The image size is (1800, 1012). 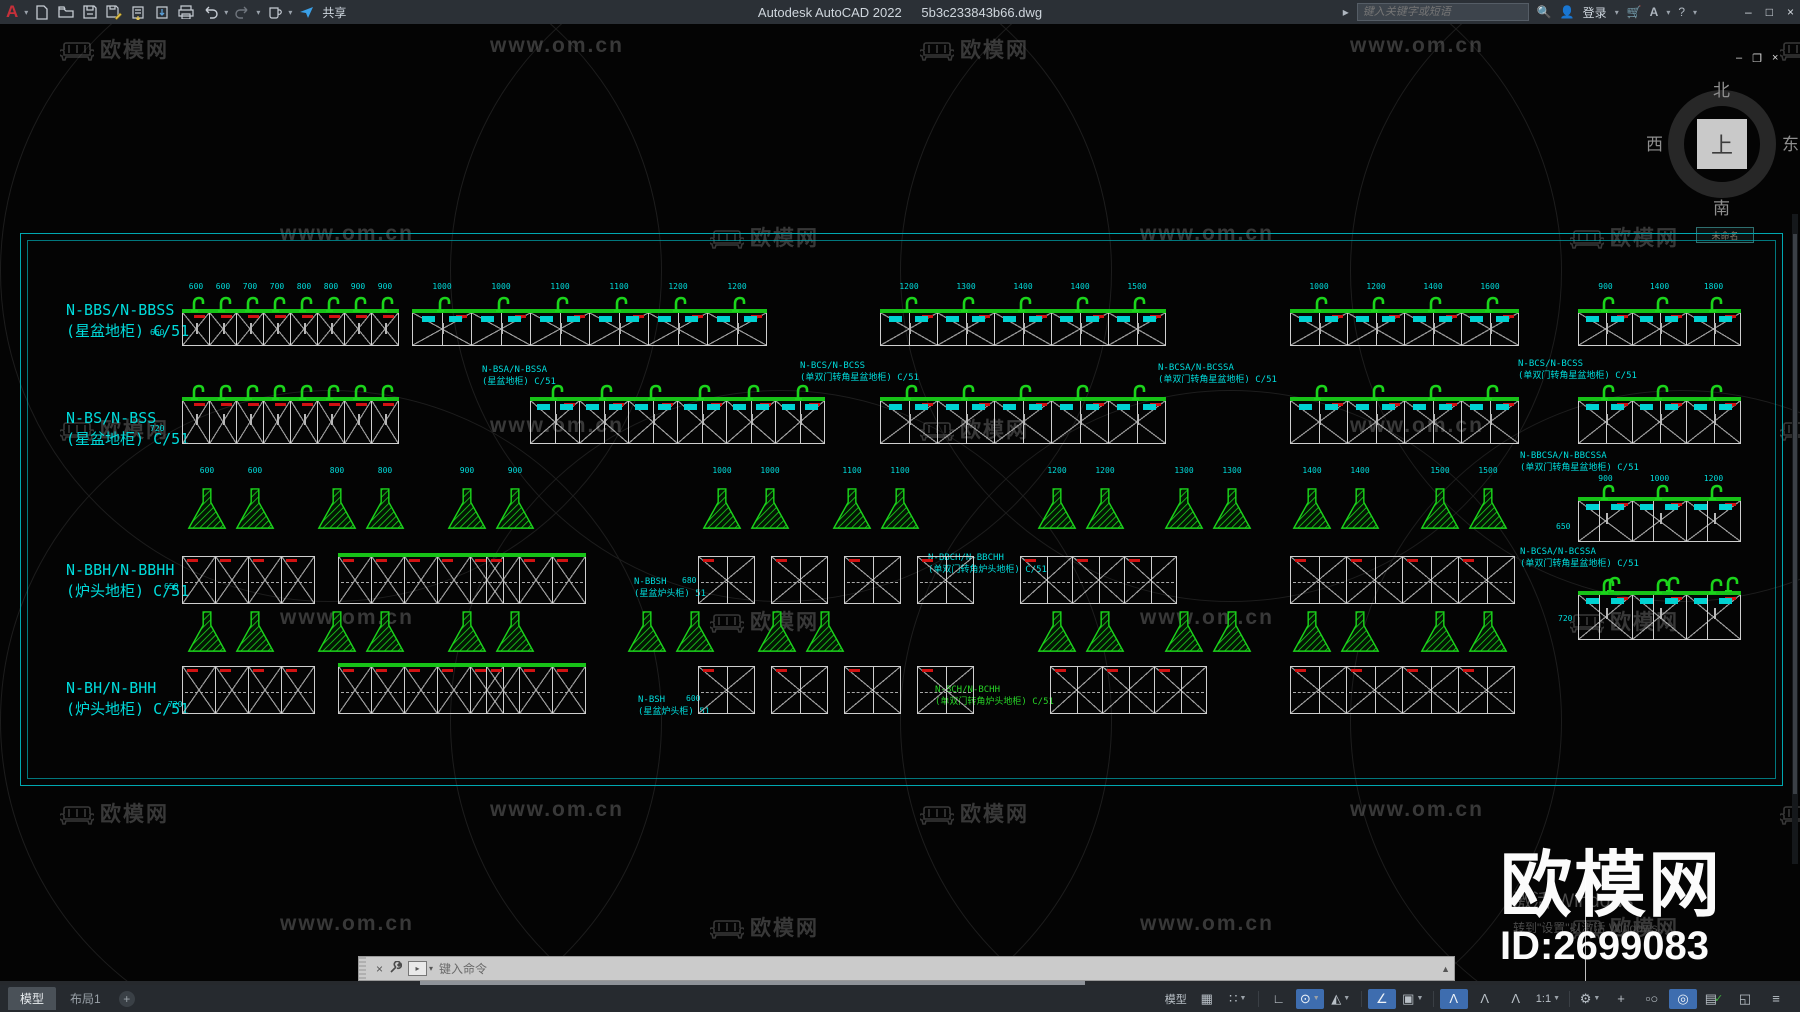 What do you see at coordinates (290, 12) in the screenshot?
I see `qat-caret-icon: ▾` at bounding box center [290, 12].